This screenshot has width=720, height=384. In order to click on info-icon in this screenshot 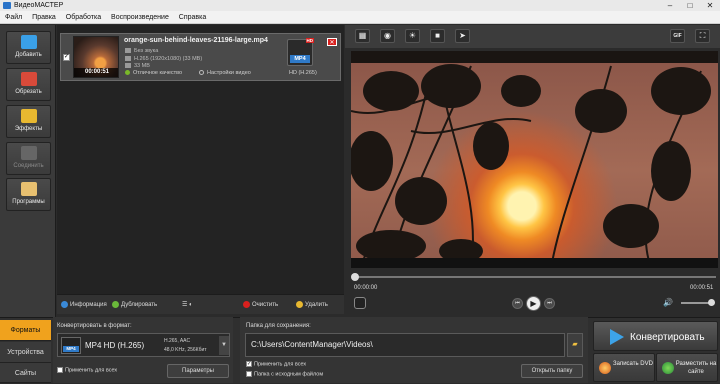, I will do `click(64, 304)`.